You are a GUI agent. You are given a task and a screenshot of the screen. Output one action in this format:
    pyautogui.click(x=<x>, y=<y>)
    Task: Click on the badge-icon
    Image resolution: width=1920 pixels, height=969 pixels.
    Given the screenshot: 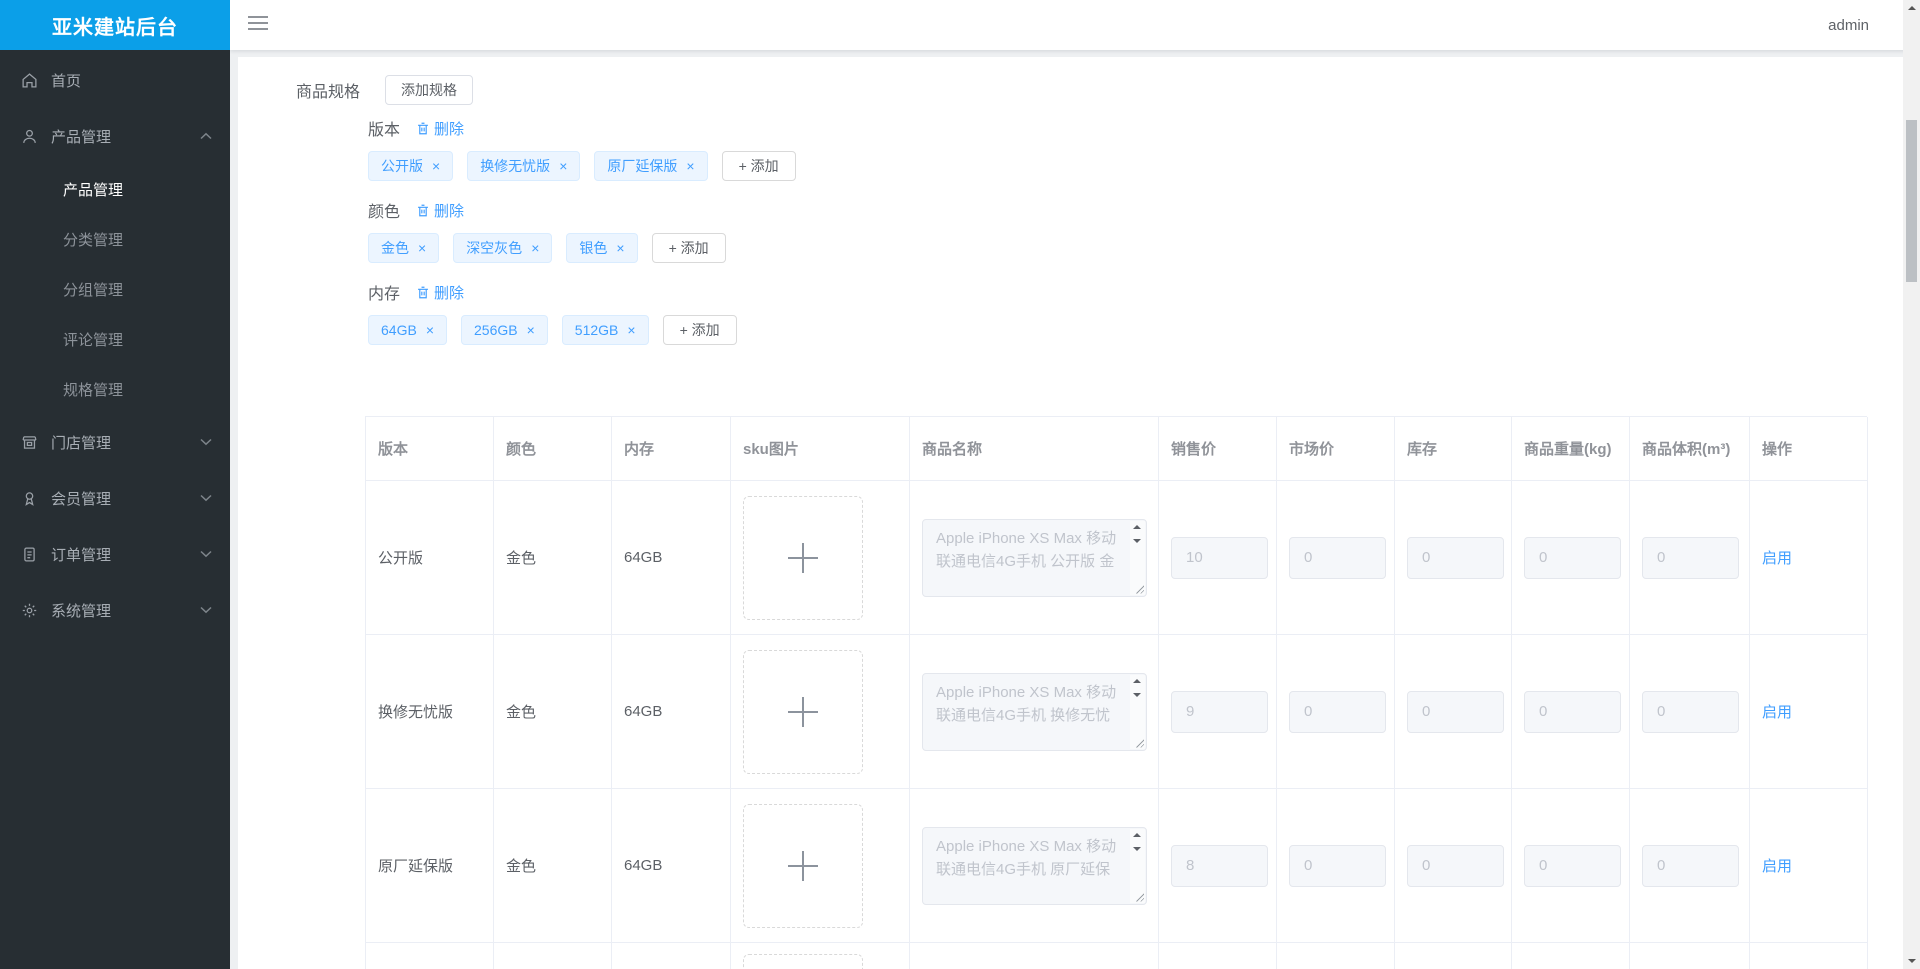 What is the action you would take?
    pyautogui.click(x=29, y=498)
    